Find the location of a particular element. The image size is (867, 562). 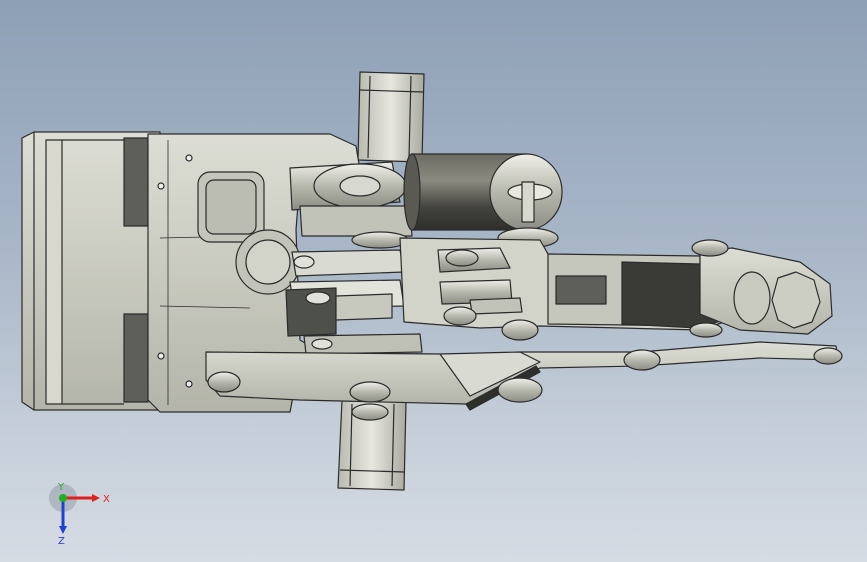

top-rail is located at coordinates (391, 117).